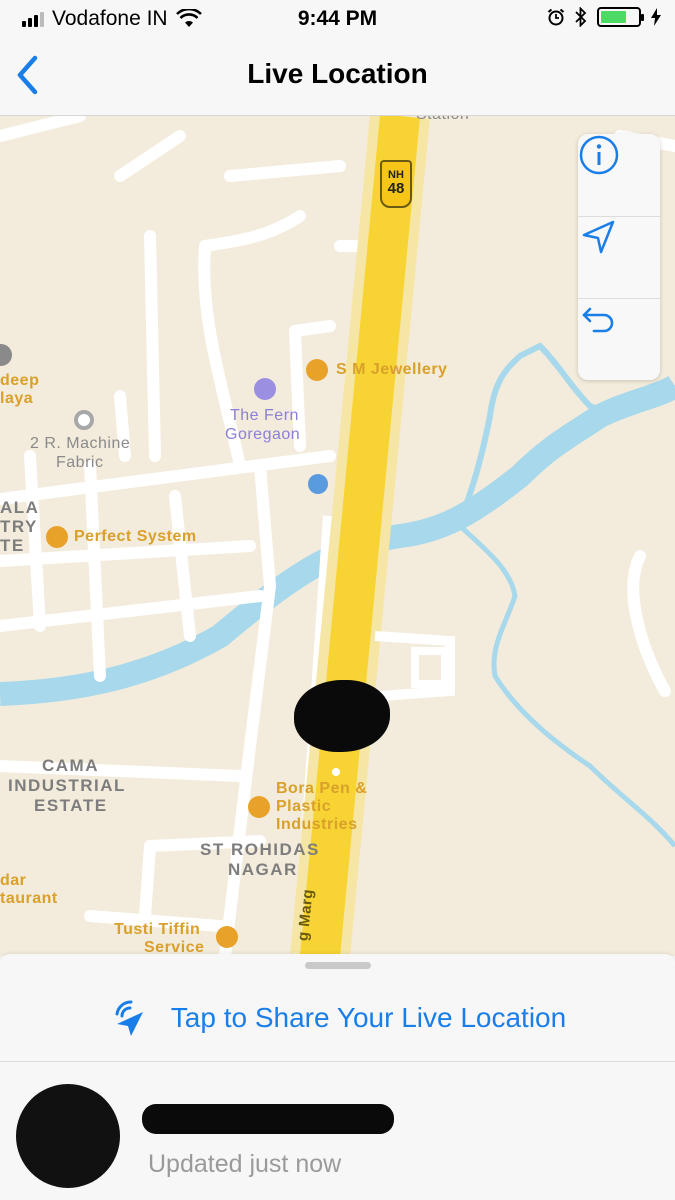  Describe the element at coordinates (20, 507) in the screenshot. I see `area-ala-1: ALA` at that location.